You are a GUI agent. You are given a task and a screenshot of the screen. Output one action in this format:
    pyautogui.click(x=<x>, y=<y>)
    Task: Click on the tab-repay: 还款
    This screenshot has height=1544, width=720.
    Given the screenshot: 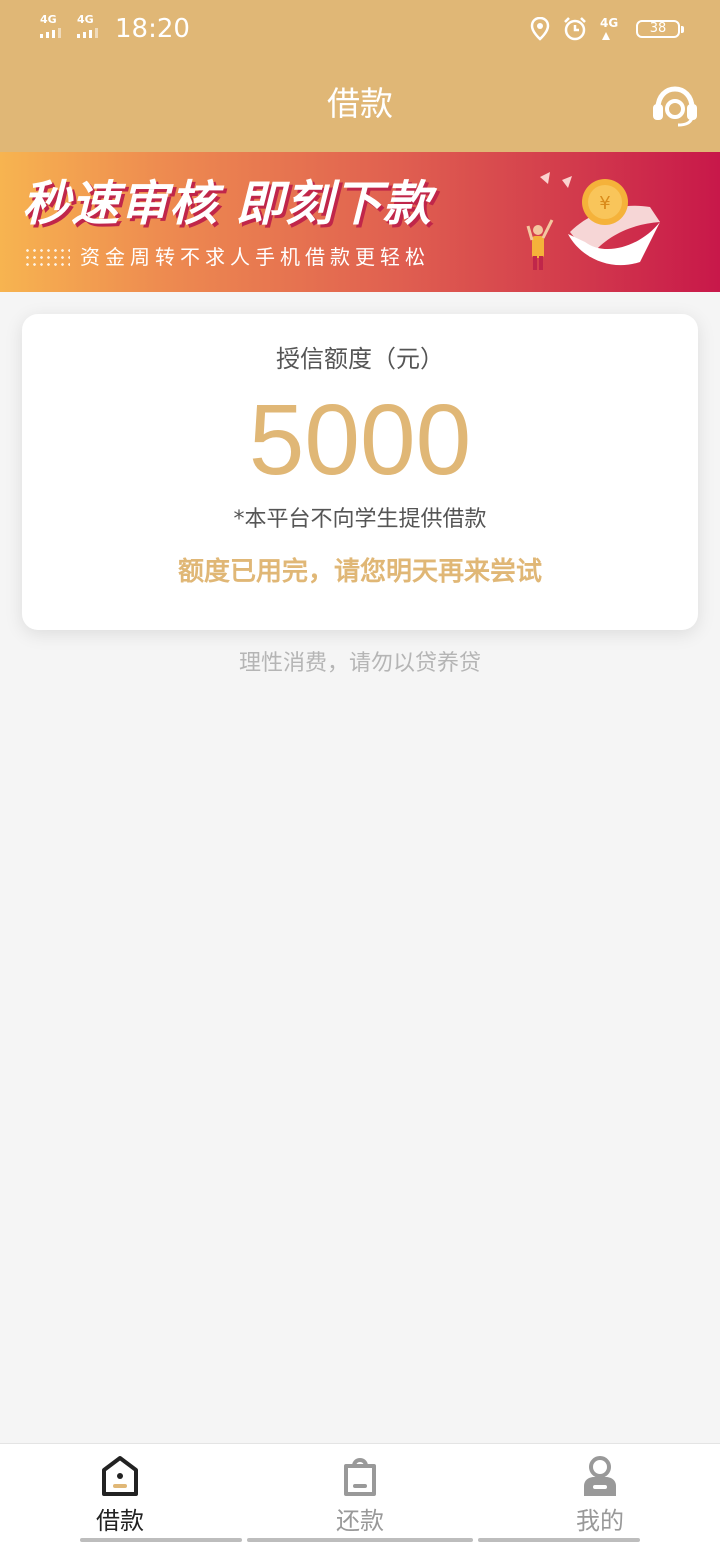 What is the action you would take?
    pyautogui.click(x=360, y=1494)
    